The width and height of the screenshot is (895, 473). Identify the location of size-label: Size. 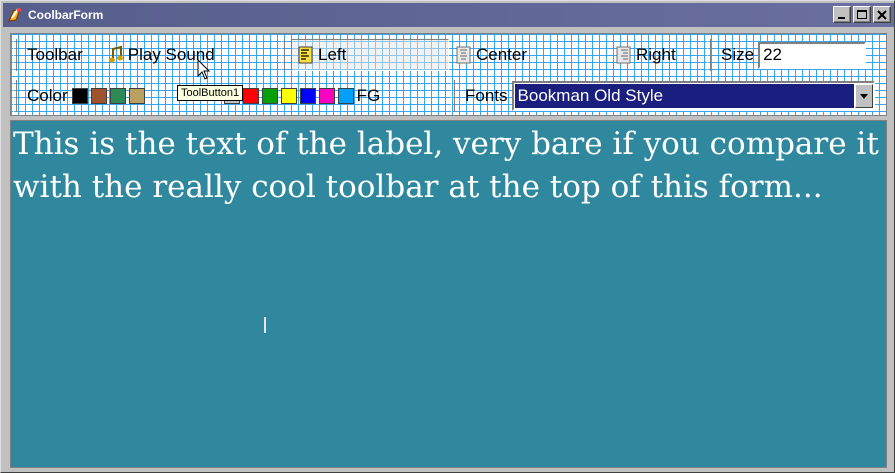
(738, 54).